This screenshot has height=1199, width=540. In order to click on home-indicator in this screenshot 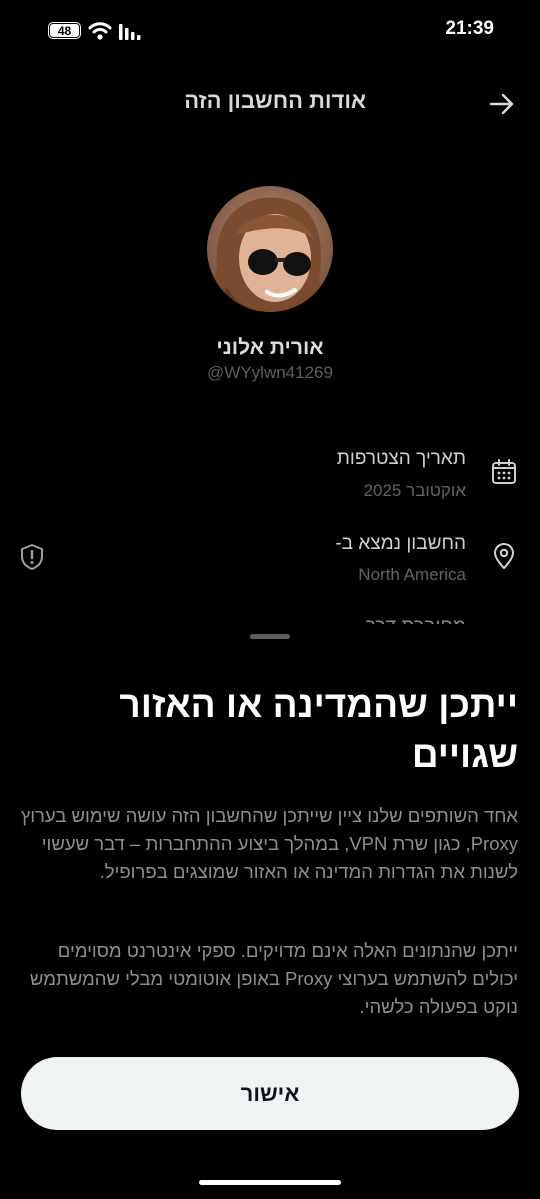, I will do `click(270, 1182)`.